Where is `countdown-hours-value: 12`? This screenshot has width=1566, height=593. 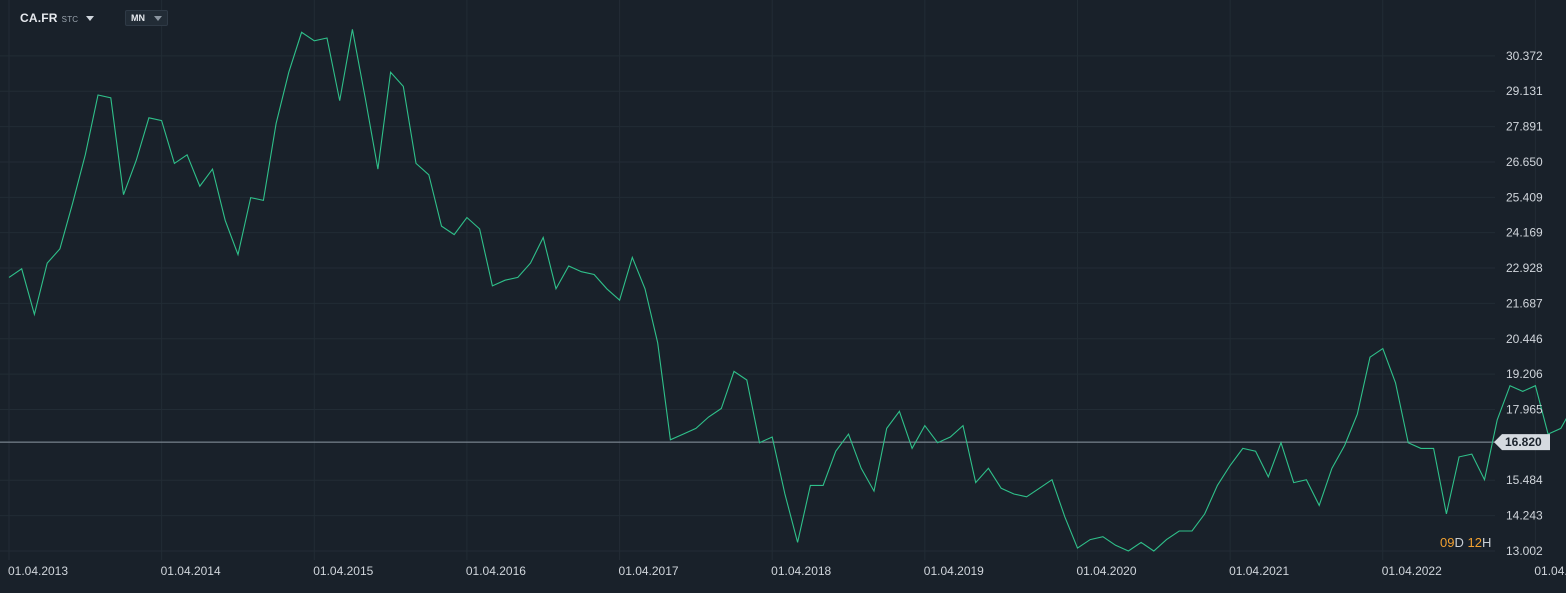
countdown-hours-value: 12 is located at coordinates (1474, 542).